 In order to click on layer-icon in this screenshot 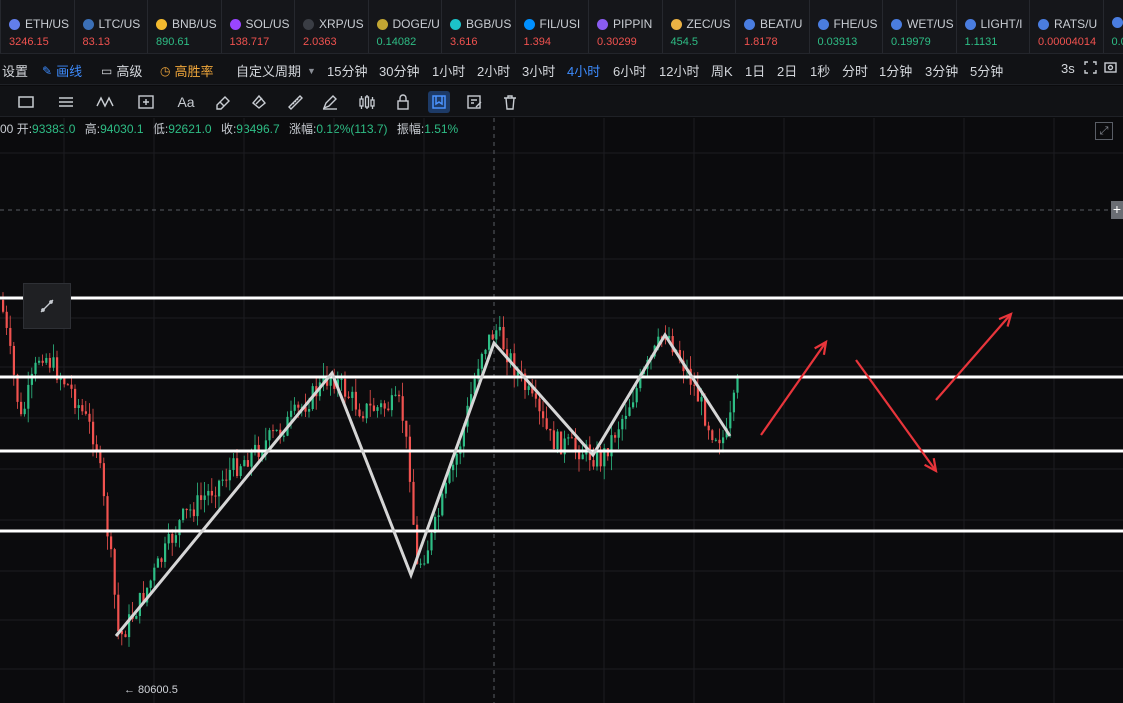, I will do `click(259, 102)`.